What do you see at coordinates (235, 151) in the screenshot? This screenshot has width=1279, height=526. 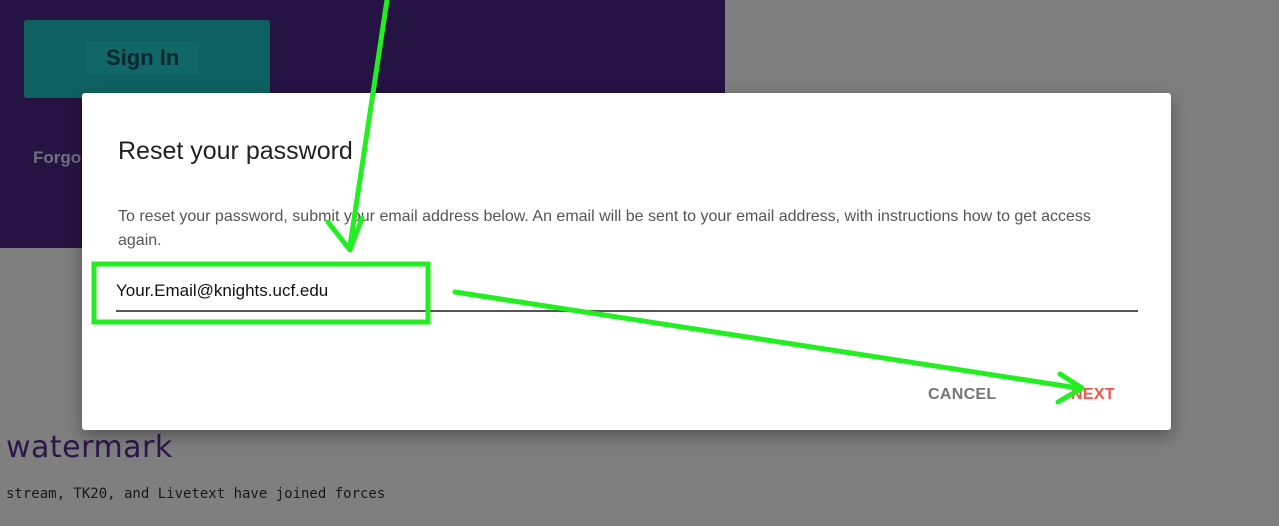 I see `dialog-title: Reset your password` at bounding box center [235, 151].